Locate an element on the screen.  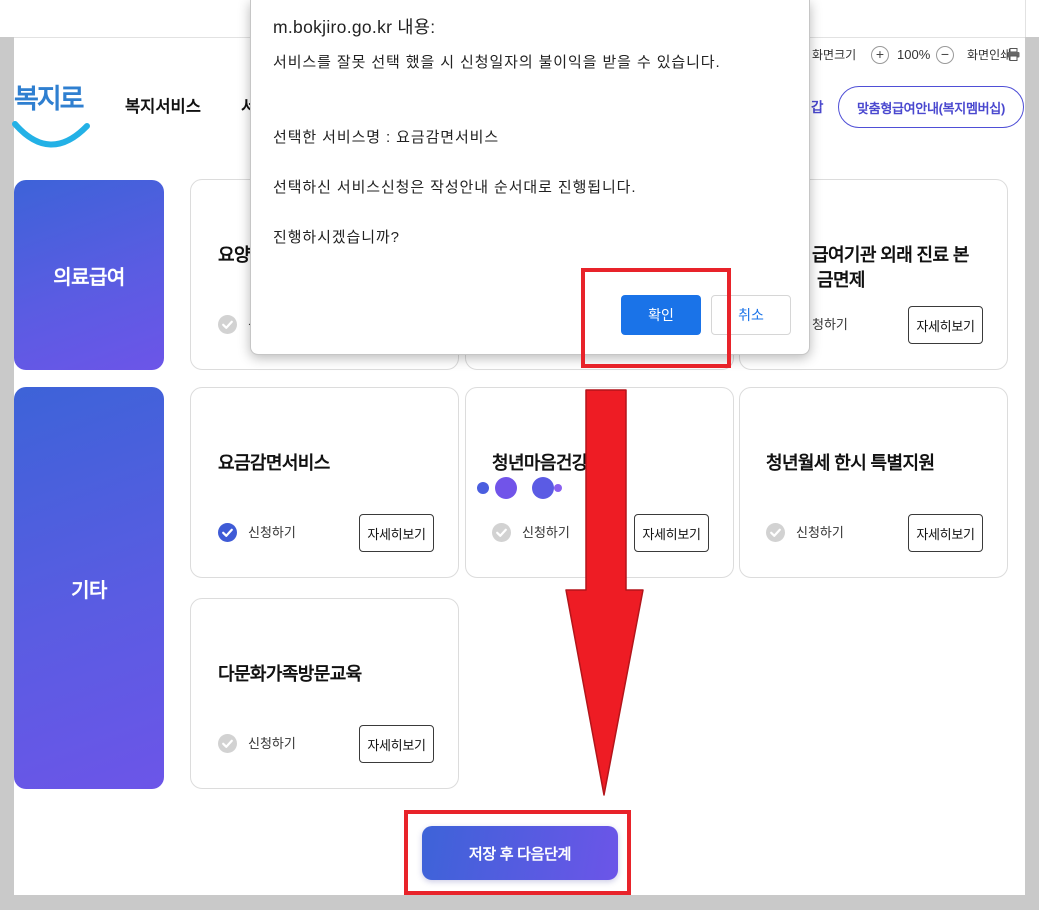
service-card-youth-rent: 청년월세 한시 특별지원 신청하기 자세히보기 is located at coordinates (873, 482).